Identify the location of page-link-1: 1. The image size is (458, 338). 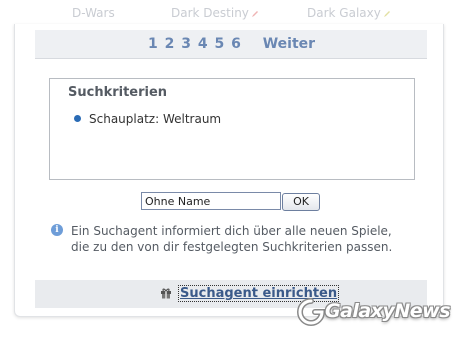
(153, 44).